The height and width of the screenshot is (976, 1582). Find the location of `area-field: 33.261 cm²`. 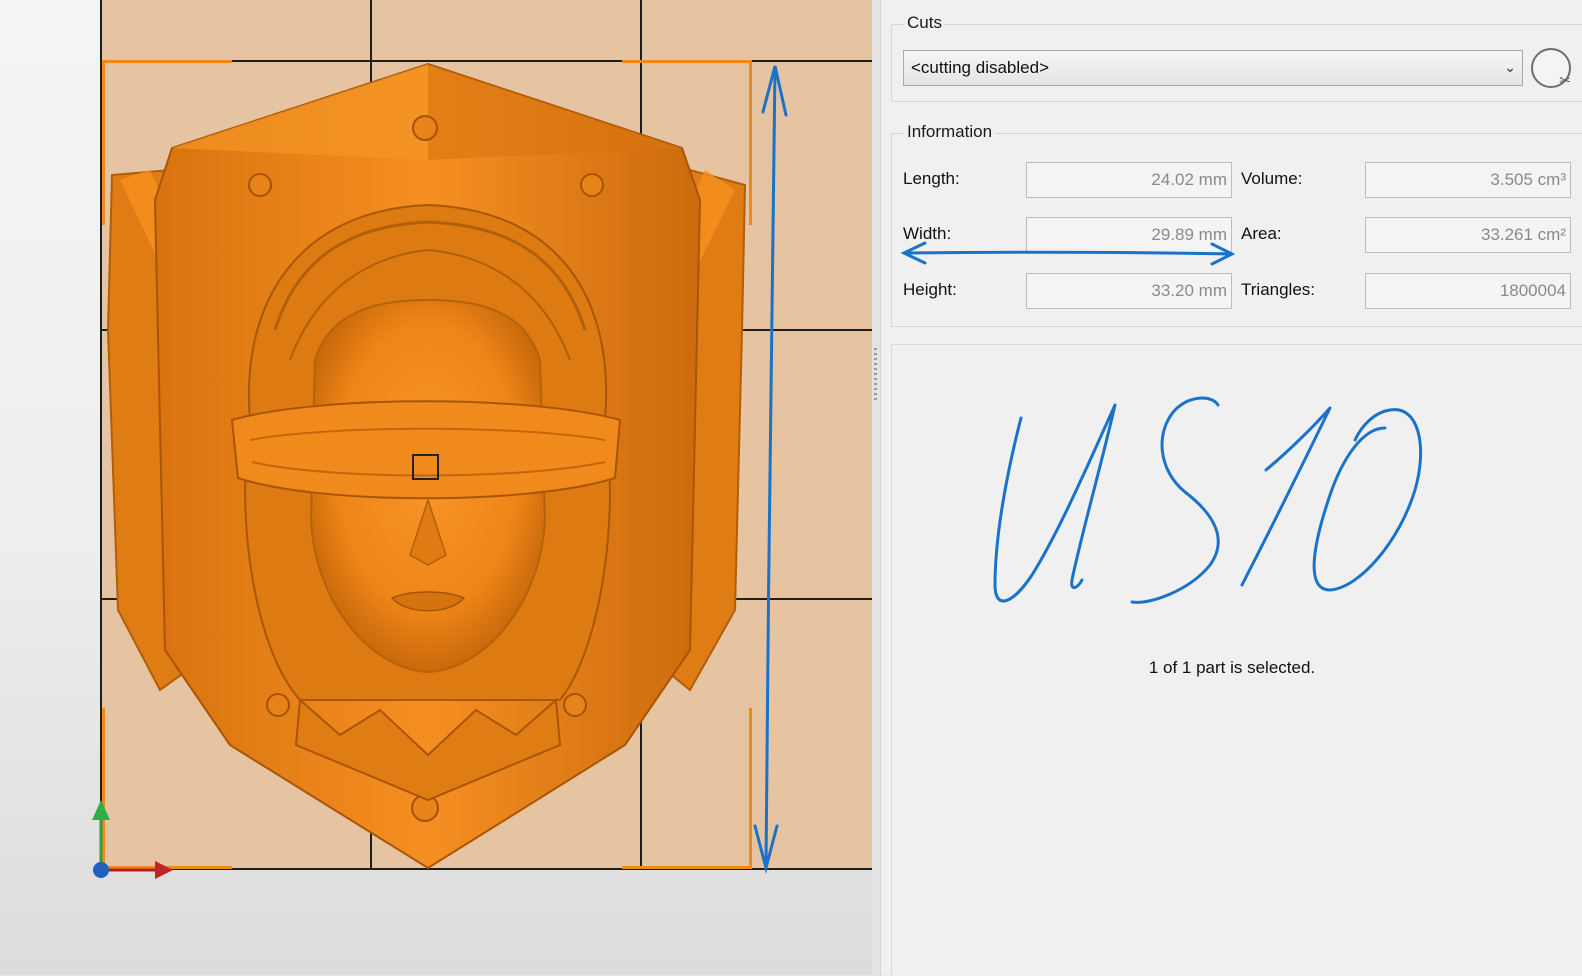

area-field: 33.261 cm² is located at coordinates (1468, 235).